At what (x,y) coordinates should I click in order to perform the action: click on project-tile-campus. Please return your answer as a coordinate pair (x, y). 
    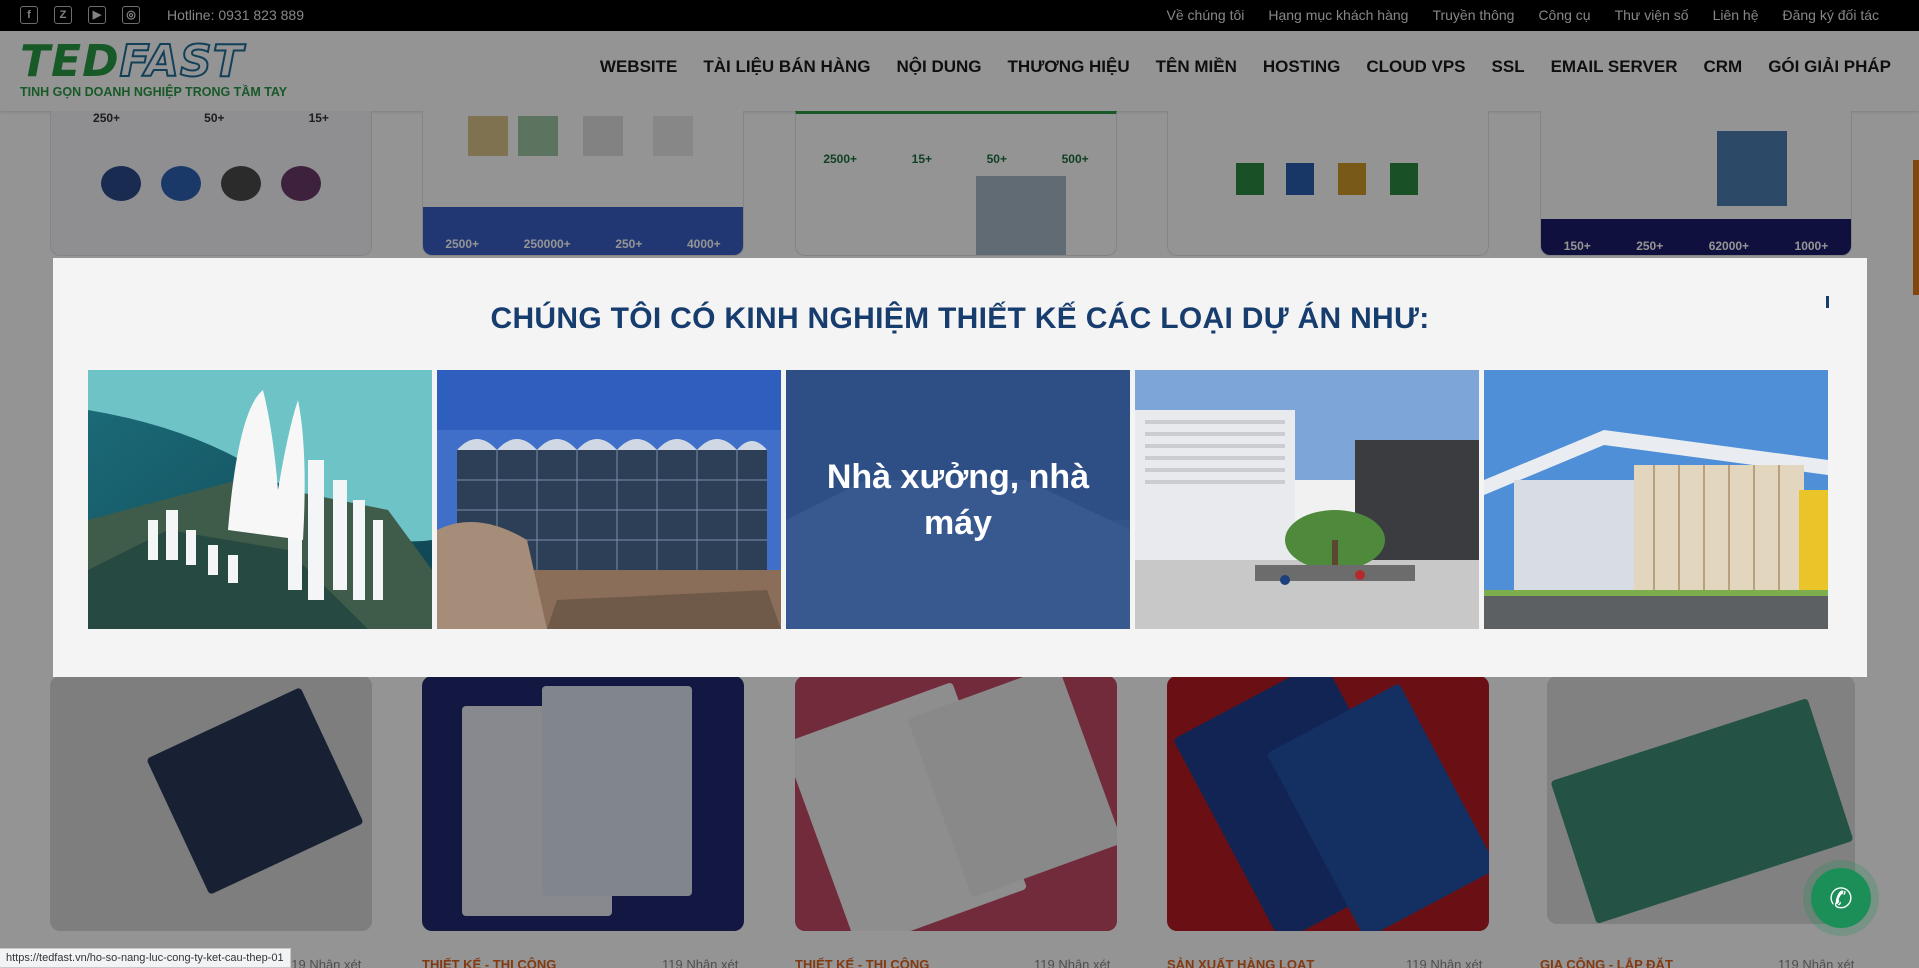
    Looking at the image, I should click on (1307, 499).